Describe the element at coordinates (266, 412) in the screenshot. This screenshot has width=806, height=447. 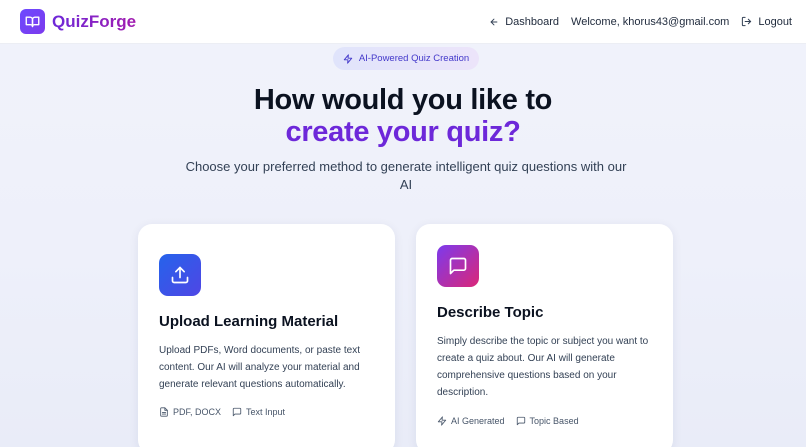
I see `tag-label: Text Input` at that location.